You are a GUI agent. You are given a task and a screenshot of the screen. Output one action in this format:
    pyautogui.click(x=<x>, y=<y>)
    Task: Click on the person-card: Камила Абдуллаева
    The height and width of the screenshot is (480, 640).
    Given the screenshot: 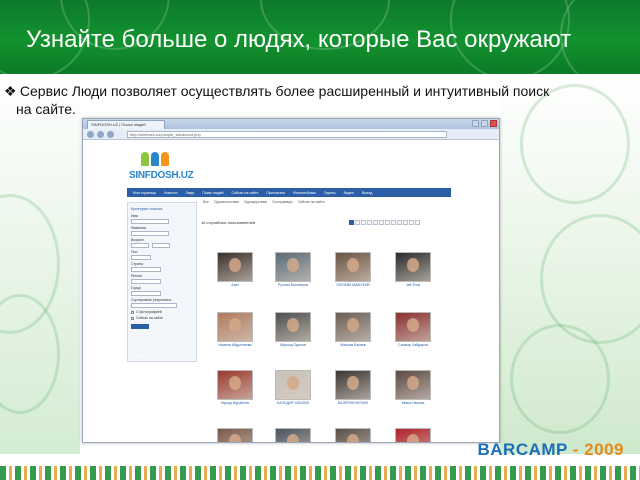 What is the action you would take?
    pyautogui.click(x=235, y=334)
    